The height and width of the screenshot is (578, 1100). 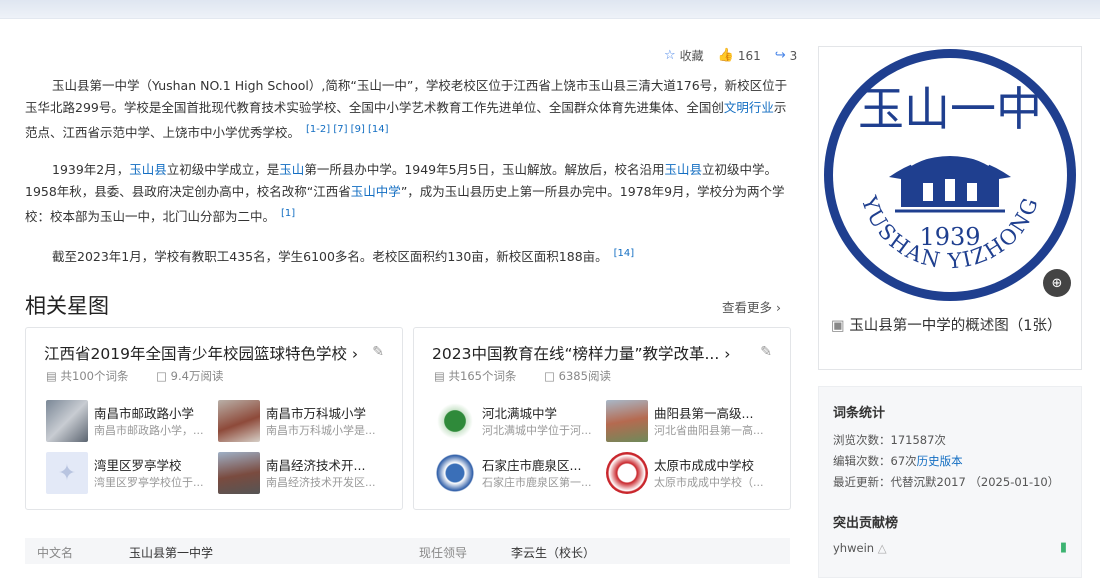 What do you see at coordinates (550, 9) in the screenshot?
I see `browser-top-strip` at bounding box center [550, 9].